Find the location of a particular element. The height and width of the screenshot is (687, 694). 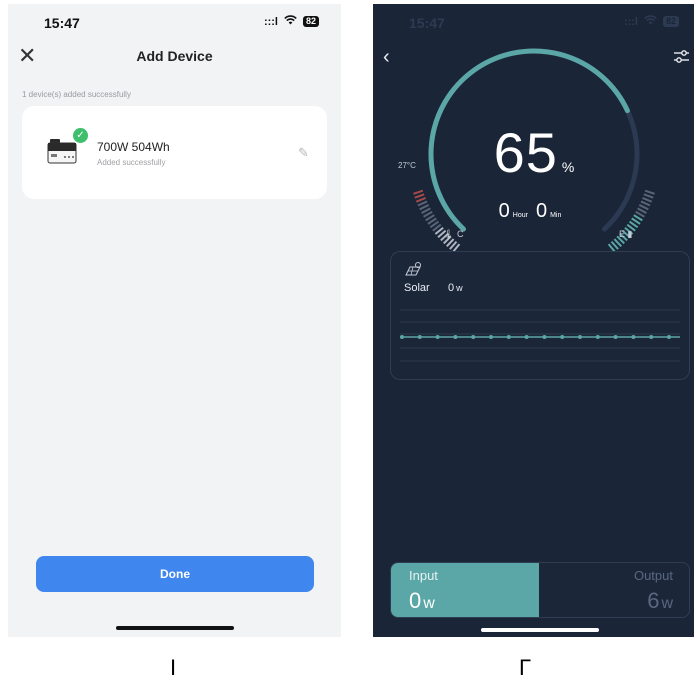

solar-panel-card: Solar 0w is located at coordinates (540, 315).